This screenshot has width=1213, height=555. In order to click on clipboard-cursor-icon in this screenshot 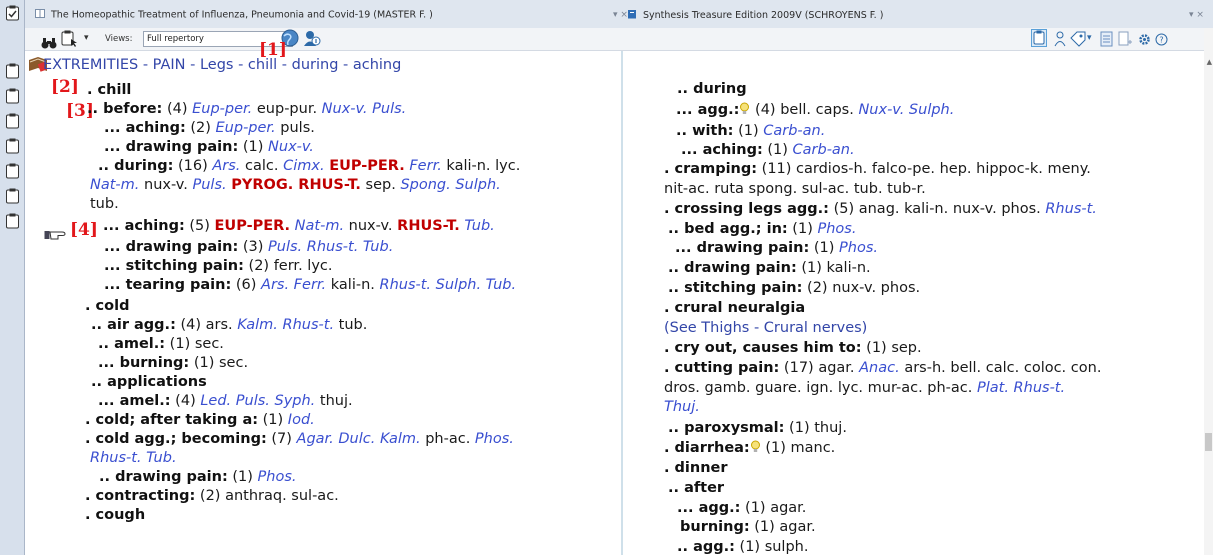, I will do `click(72, 40)`.